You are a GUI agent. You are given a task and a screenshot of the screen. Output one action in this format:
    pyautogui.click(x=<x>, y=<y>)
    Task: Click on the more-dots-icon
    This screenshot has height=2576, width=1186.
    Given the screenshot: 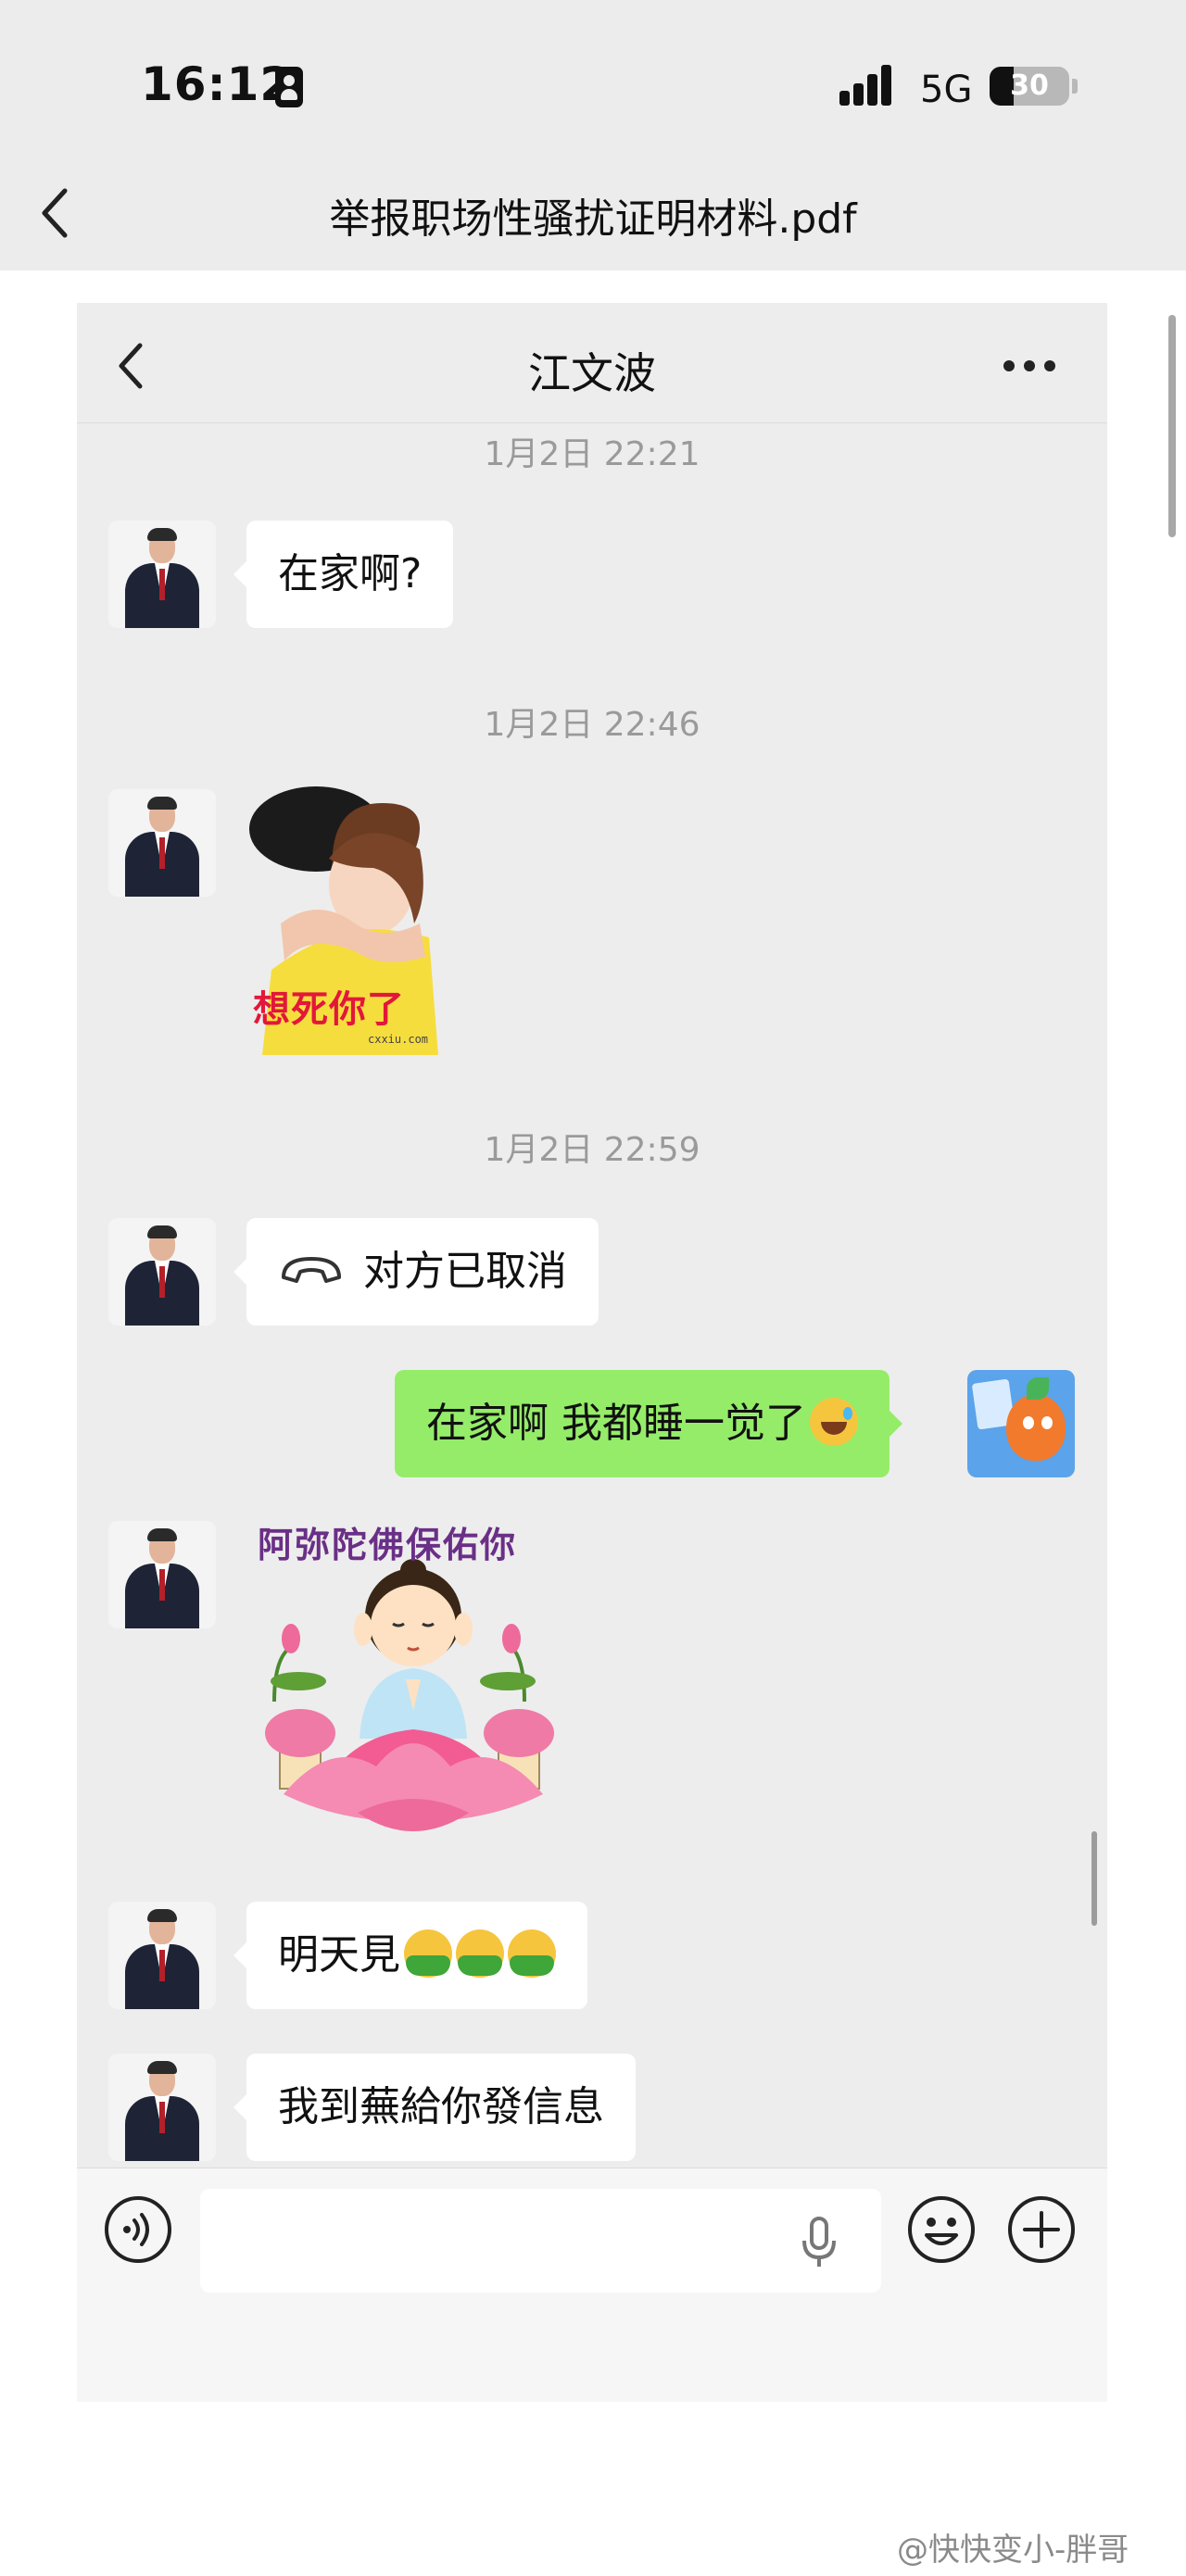 What is the action you would take?
    pyautogui.click(x=1031, y=365)
    